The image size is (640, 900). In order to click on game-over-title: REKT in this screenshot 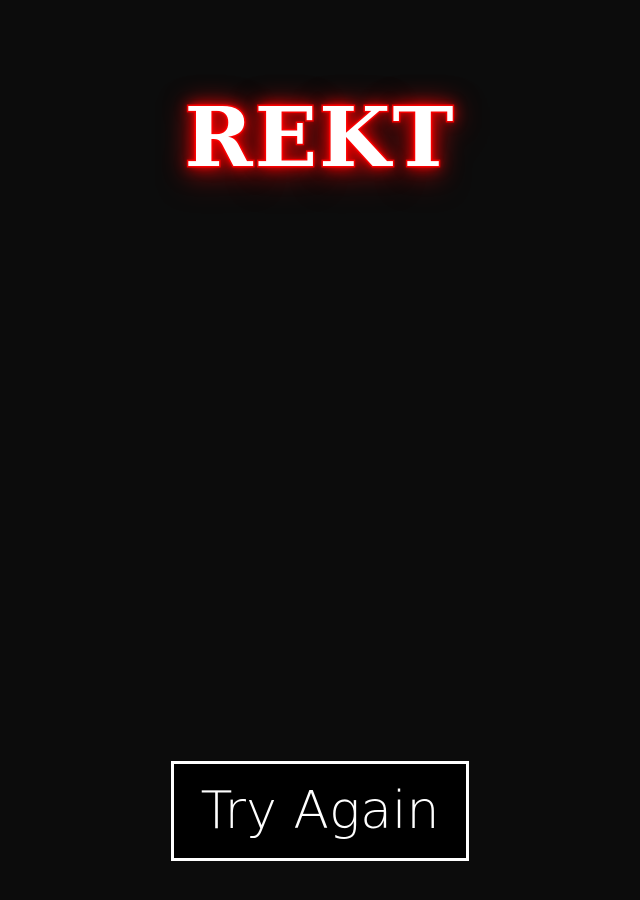, I will do `click(319, 138)`.